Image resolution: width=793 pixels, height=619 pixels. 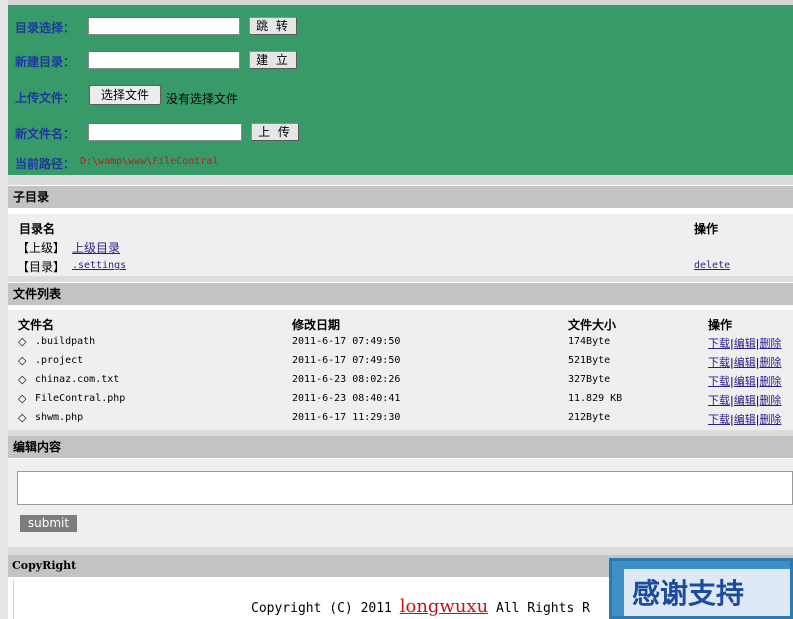 I want to click on left-rail, so click(x=4, y=309).